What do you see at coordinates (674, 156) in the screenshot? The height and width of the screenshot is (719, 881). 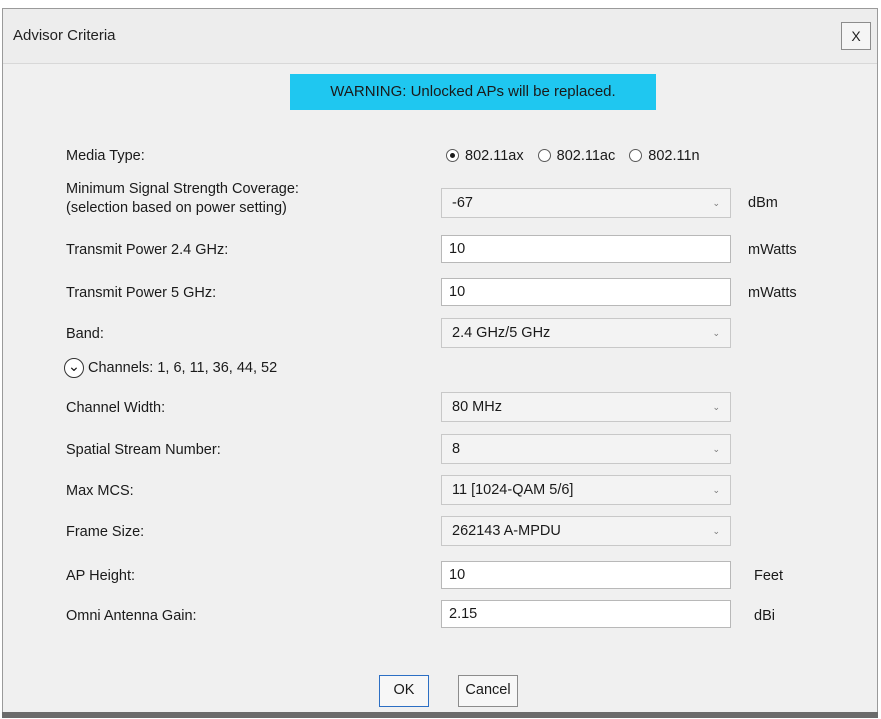 I see `radio-80211n-label: 802.11n` at bounding box center [674, 156].